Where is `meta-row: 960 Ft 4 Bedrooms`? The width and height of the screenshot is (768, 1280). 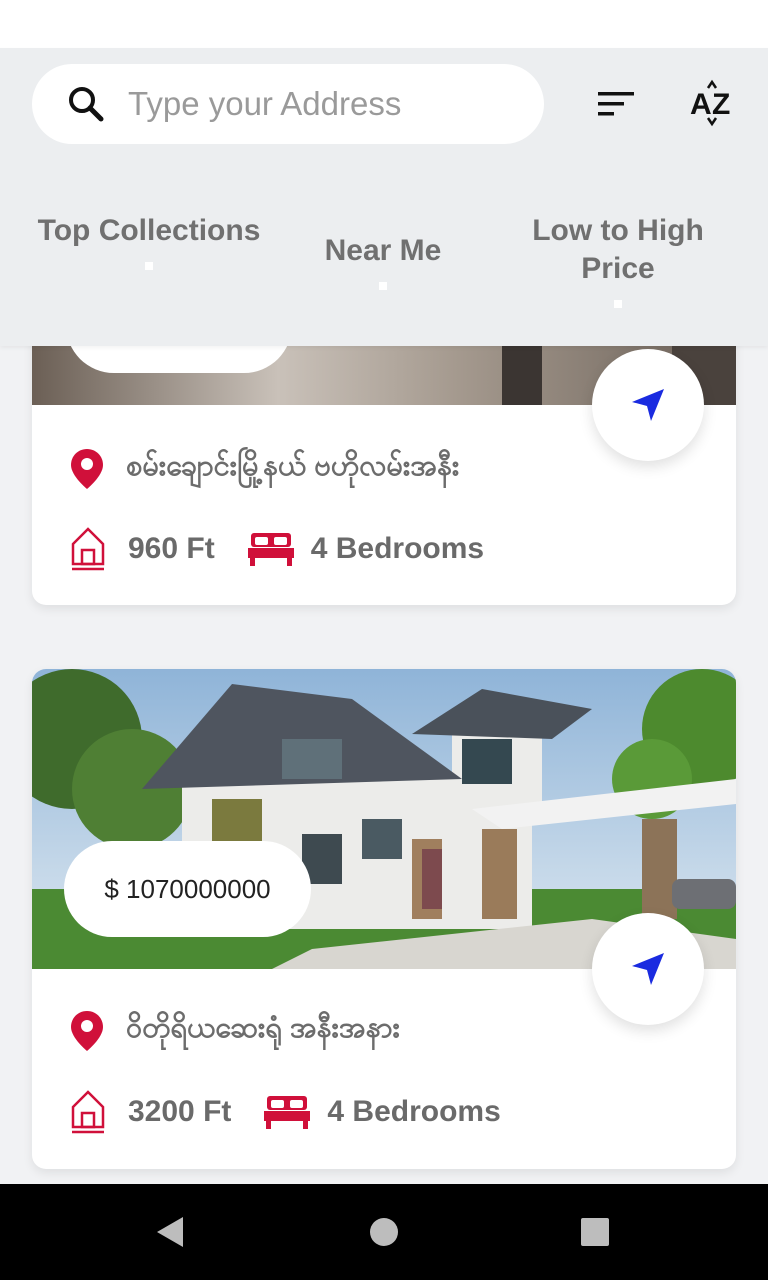
meta-row: 960 Ft 4 Bedrooms is located at coordinates (277, 549).